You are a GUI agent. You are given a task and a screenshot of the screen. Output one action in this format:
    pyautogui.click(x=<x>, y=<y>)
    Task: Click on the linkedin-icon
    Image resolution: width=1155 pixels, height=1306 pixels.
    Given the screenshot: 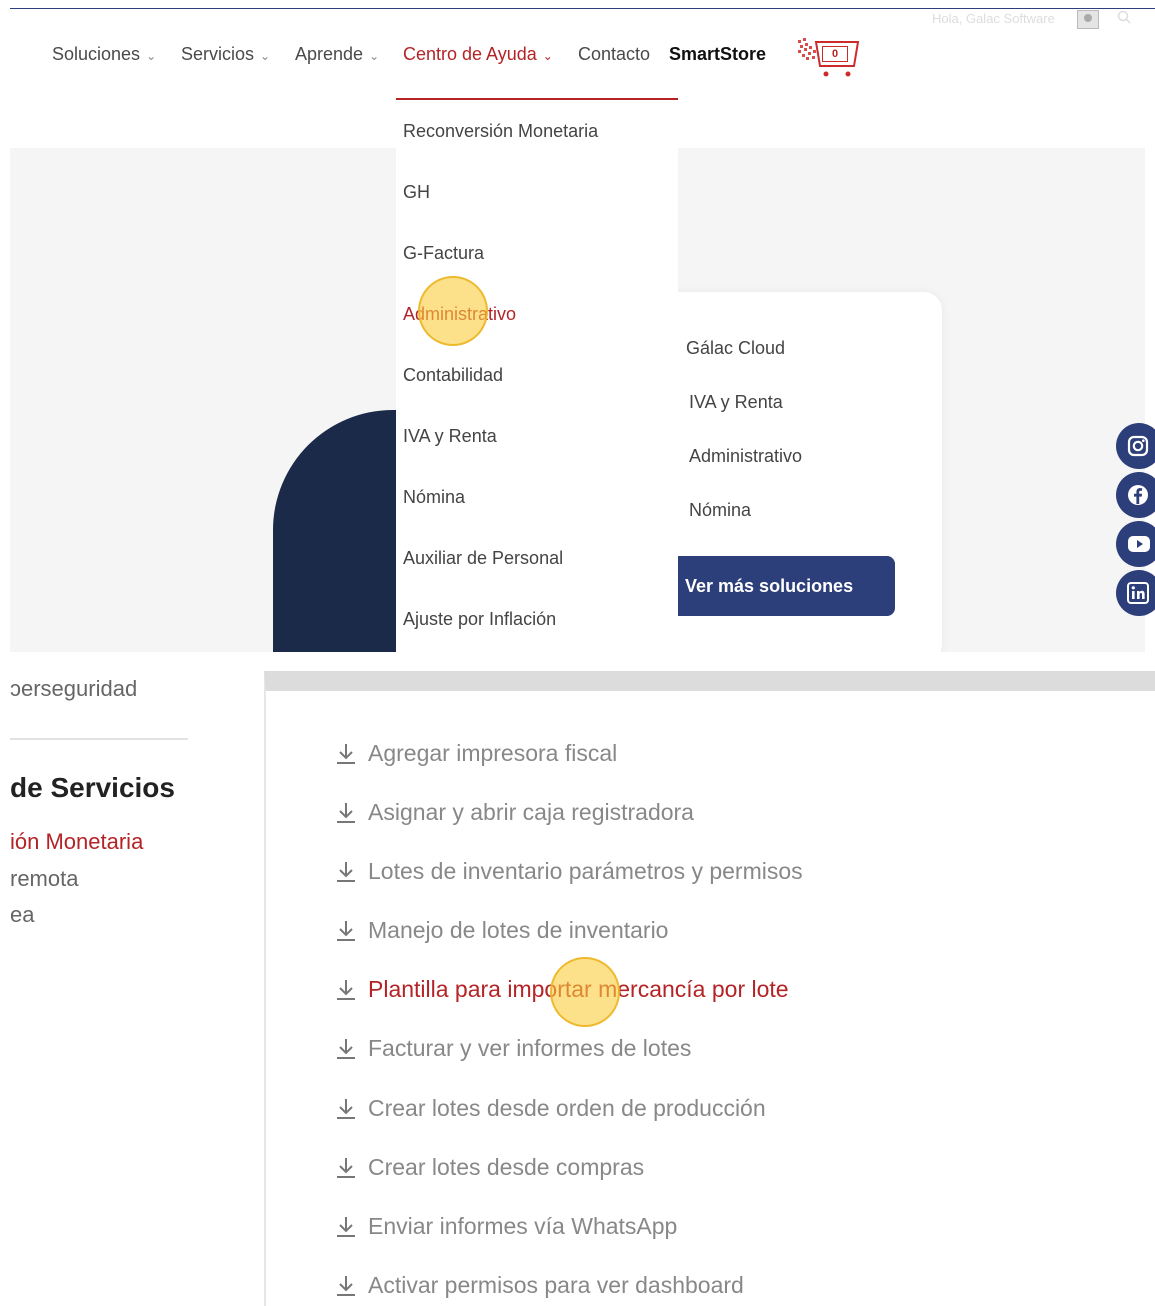 What is the action you would take?
    pyautogui.click(x=1135, y=593)
    